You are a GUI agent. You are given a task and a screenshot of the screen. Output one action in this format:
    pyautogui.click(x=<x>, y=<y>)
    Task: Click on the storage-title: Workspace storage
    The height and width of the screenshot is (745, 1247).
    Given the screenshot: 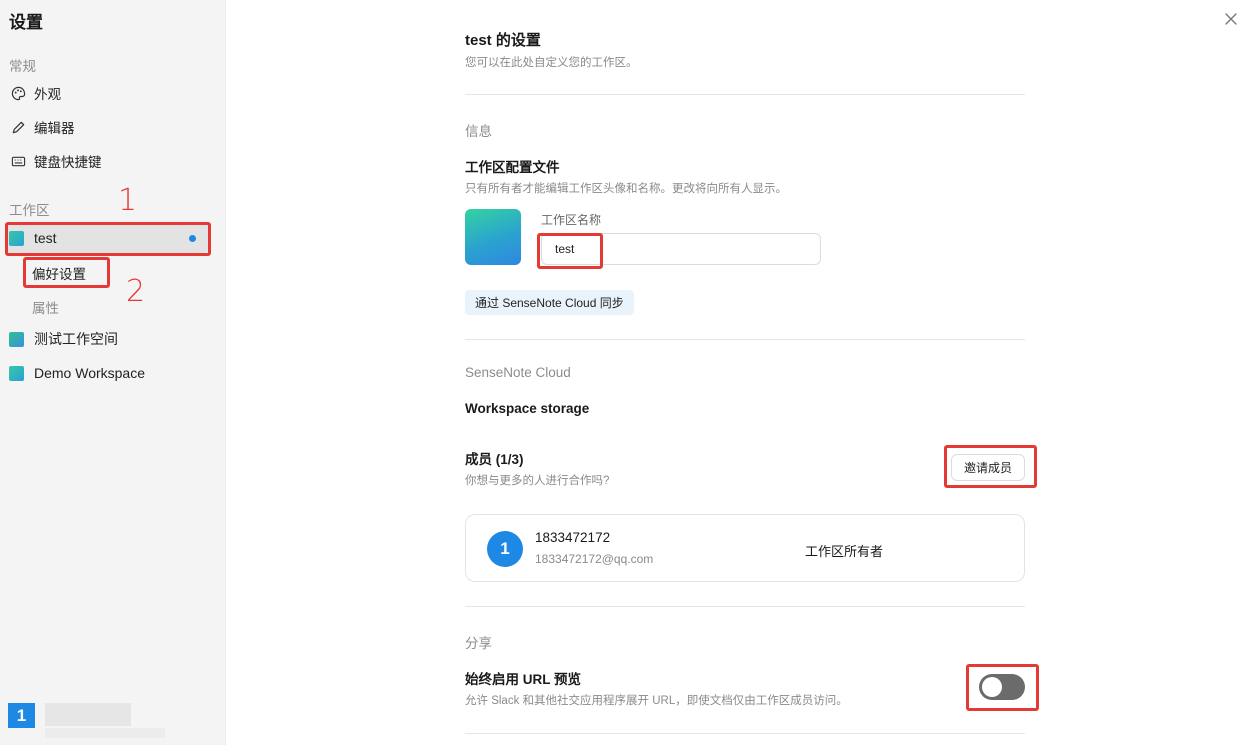 What is the action you would take?
    pyautogui.click(x=527, y=408)
    